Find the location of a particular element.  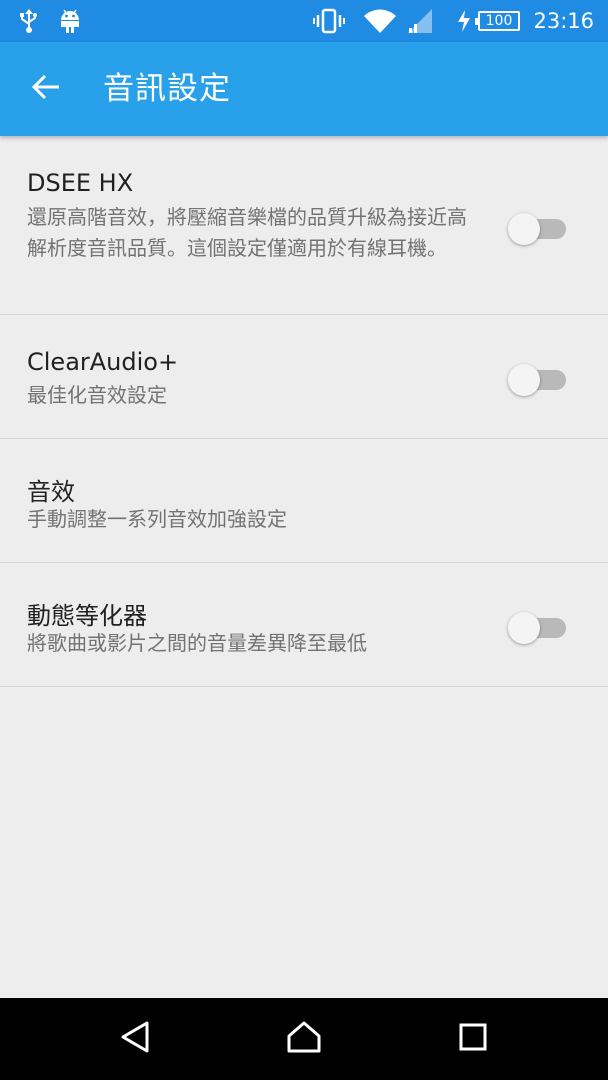

dynamic-normalizer-toggle is located at coordinates (538, 625).